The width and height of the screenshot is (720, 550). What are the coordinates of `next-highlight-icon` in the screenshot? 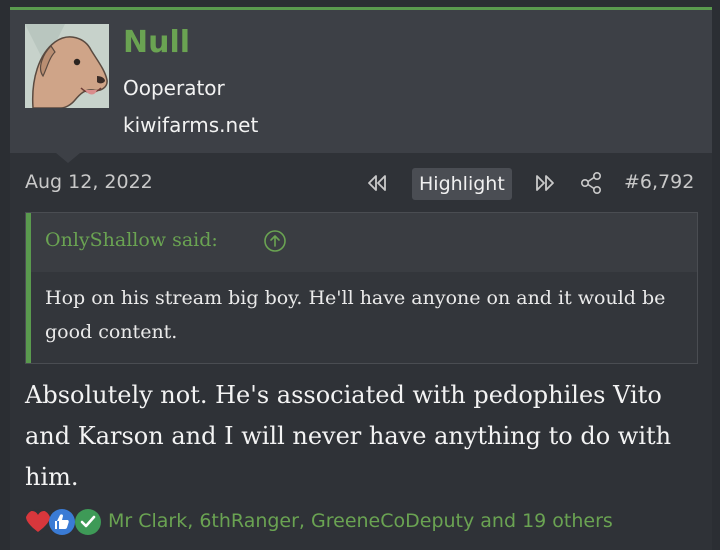 It's located at (545, 183).